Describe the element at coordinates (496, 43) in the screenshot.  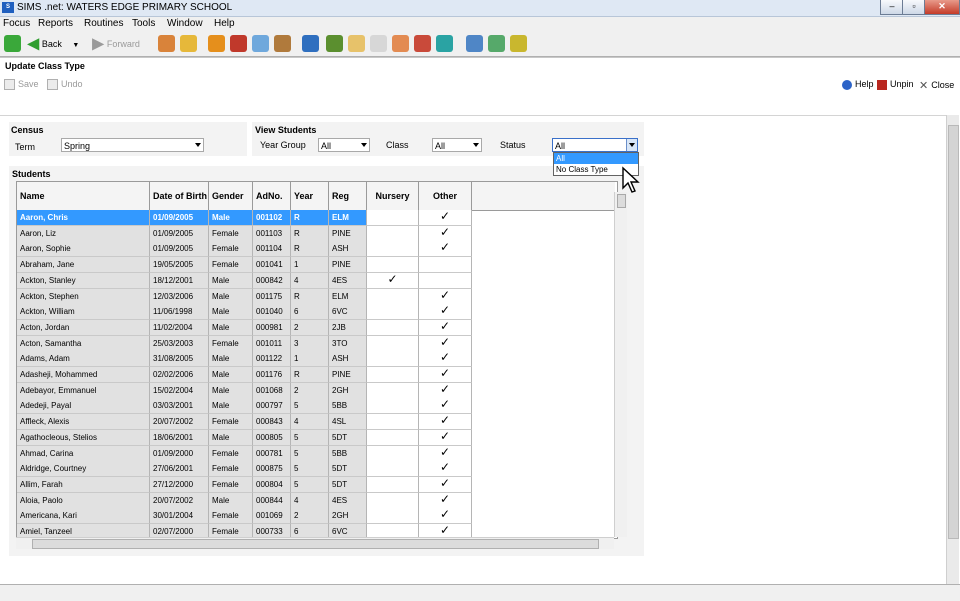
I see `globe-icon` at that location.